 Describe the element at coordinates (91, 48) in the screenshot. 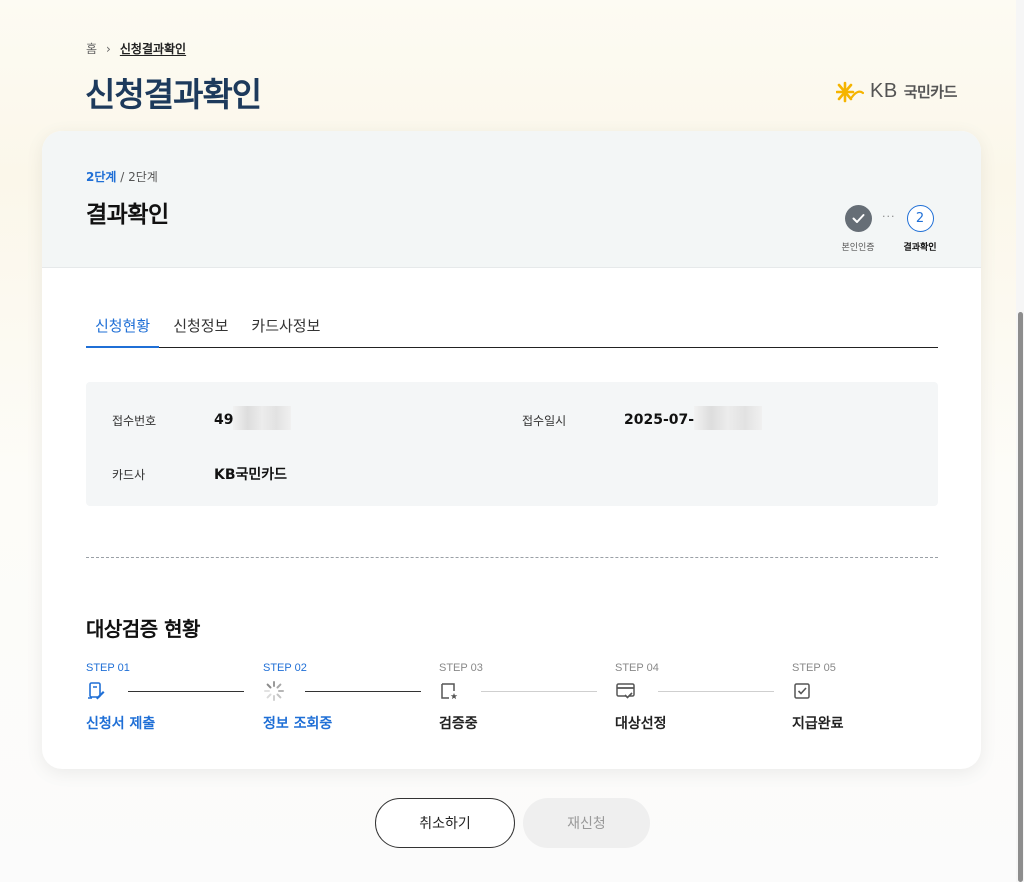

I see `breadcrumb-home: 홈` at that location.